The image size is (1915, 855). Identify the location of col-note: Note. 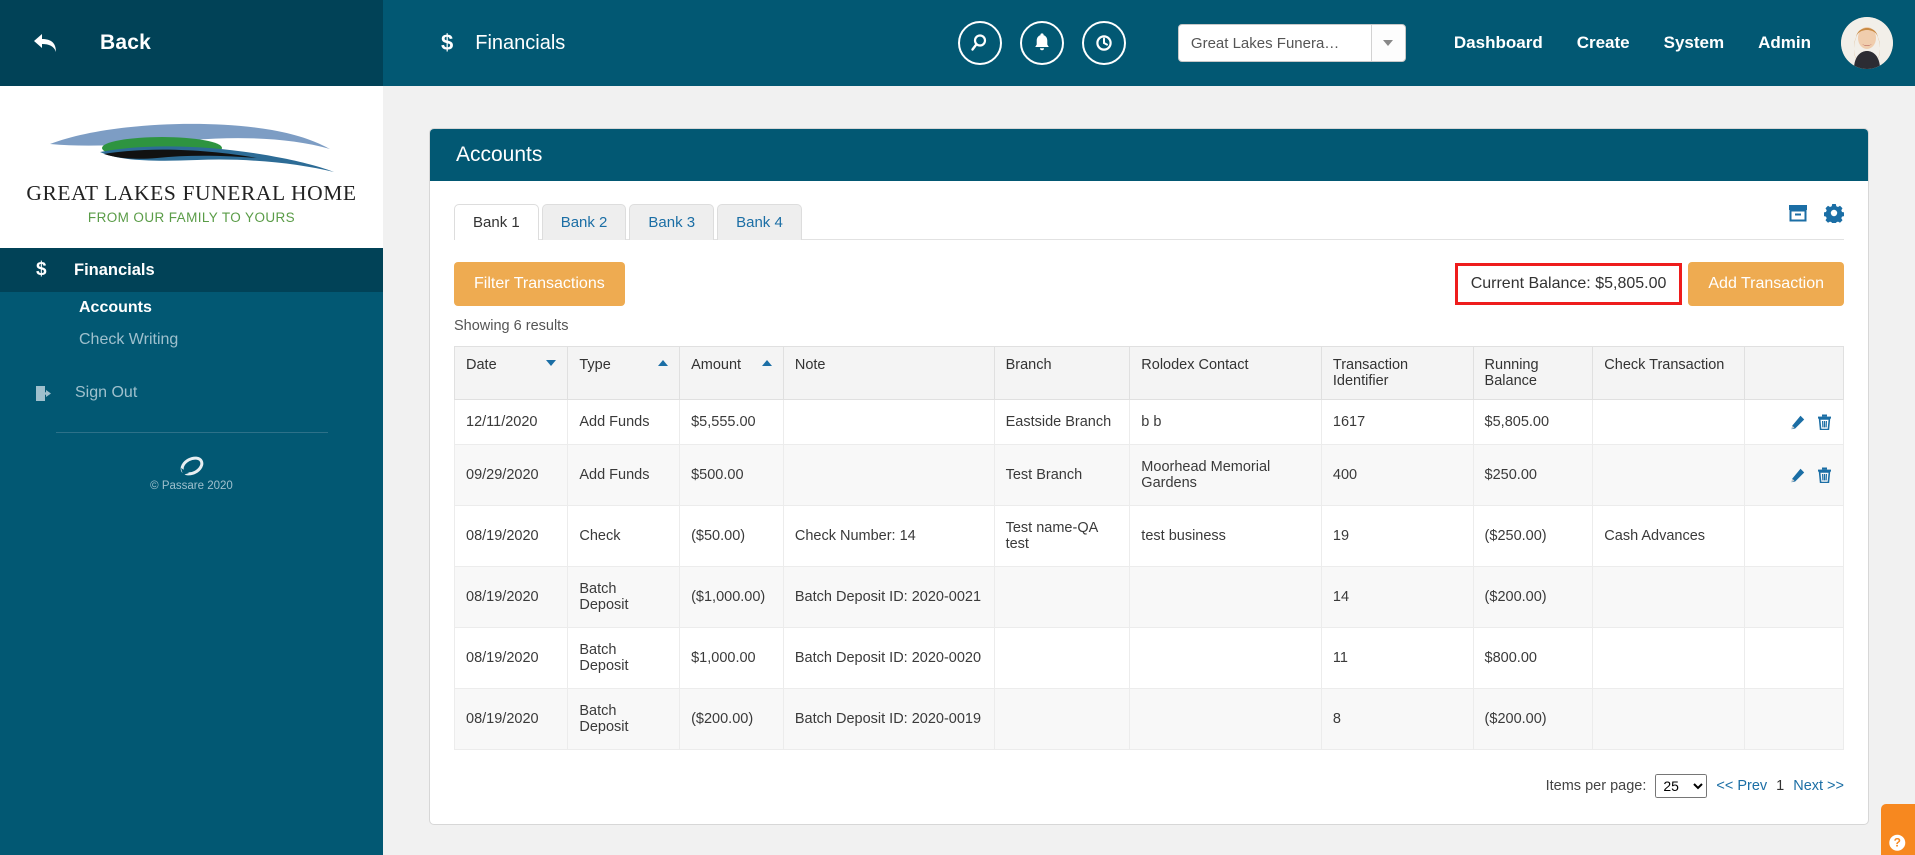
(888, 373).